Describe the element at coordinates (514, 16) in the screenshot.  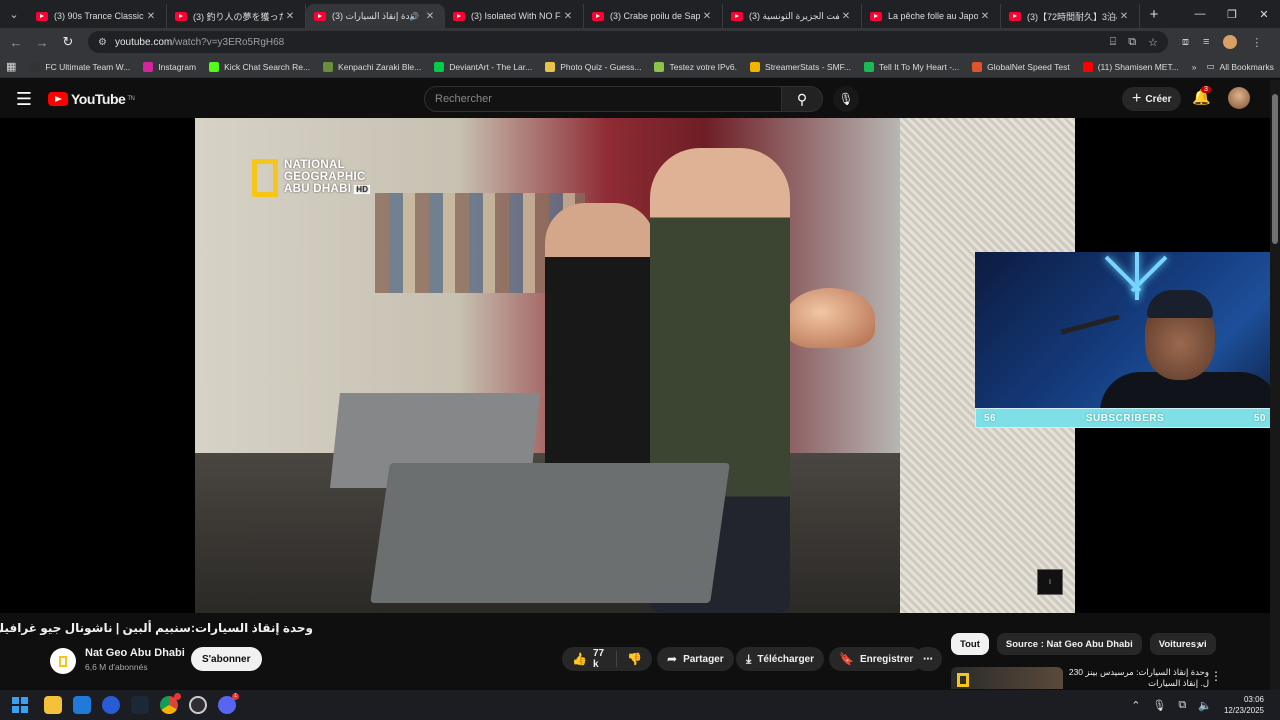
I see `browser-tab: (3) Isolated With NO Food✕` at that location.